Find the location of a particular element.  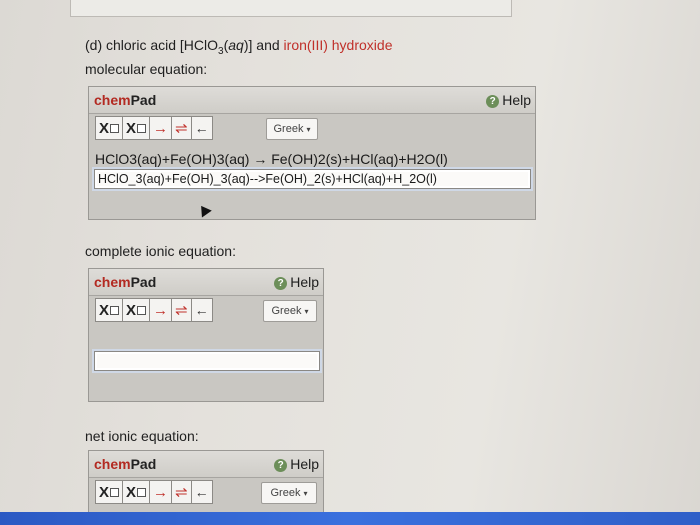

chempad-net-ionic: chemPad ? Help X X → ⇌ ← Greek ▾ is located at coordinates (206, 482).